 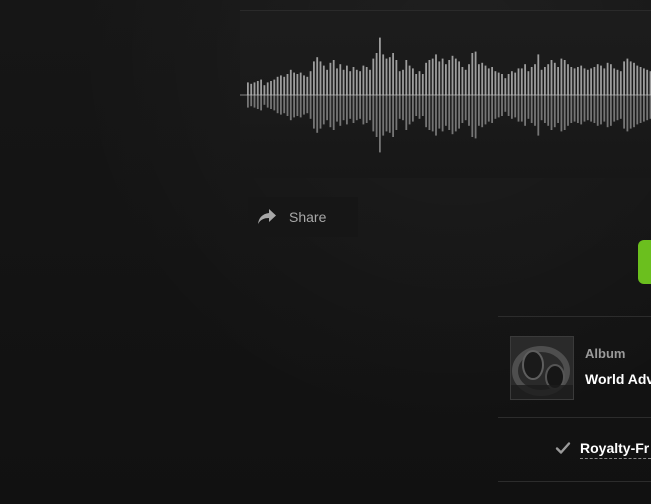 I want to click on green-action-button, so click(x=644, y=262).